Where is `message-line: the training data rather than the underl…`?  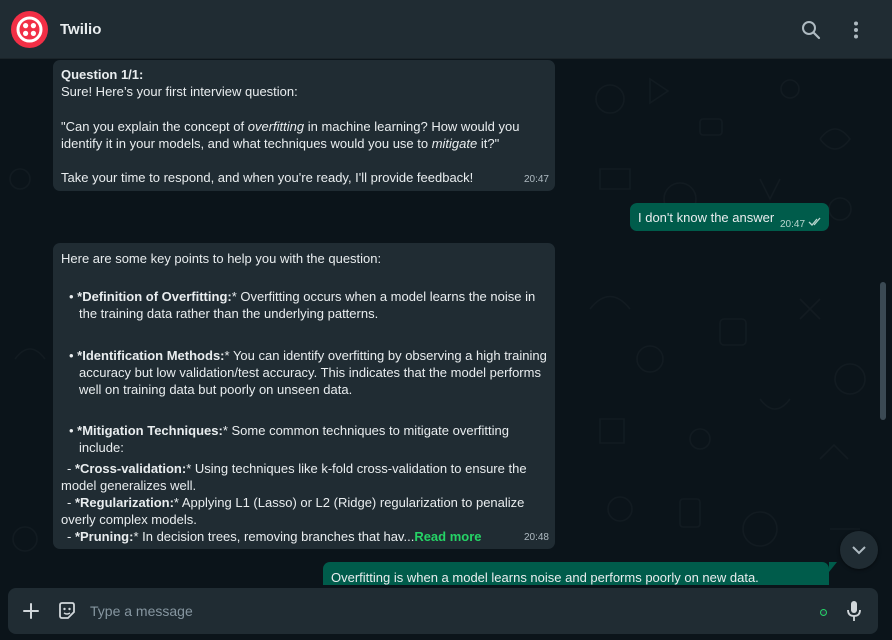
message-line: the training data rather than the underl… is located at coordinates (229, 313).